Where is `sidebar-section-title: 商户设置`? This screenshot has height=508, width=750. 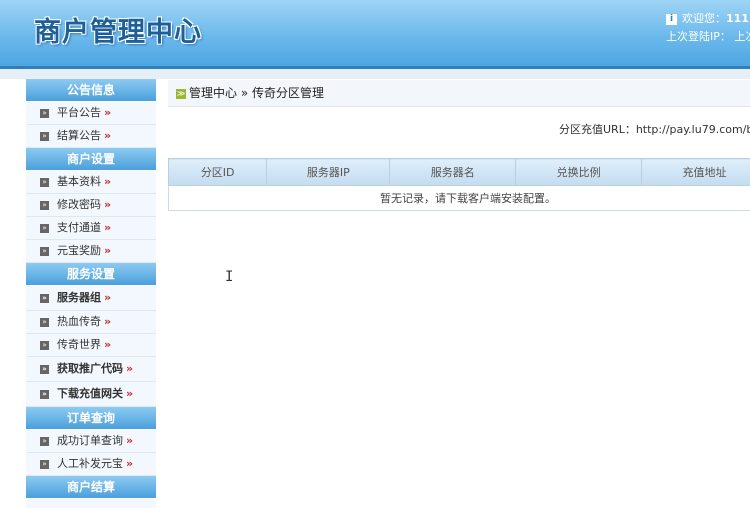 sidebar-section-title: 商户设置 is located at coordinates (91, 159).